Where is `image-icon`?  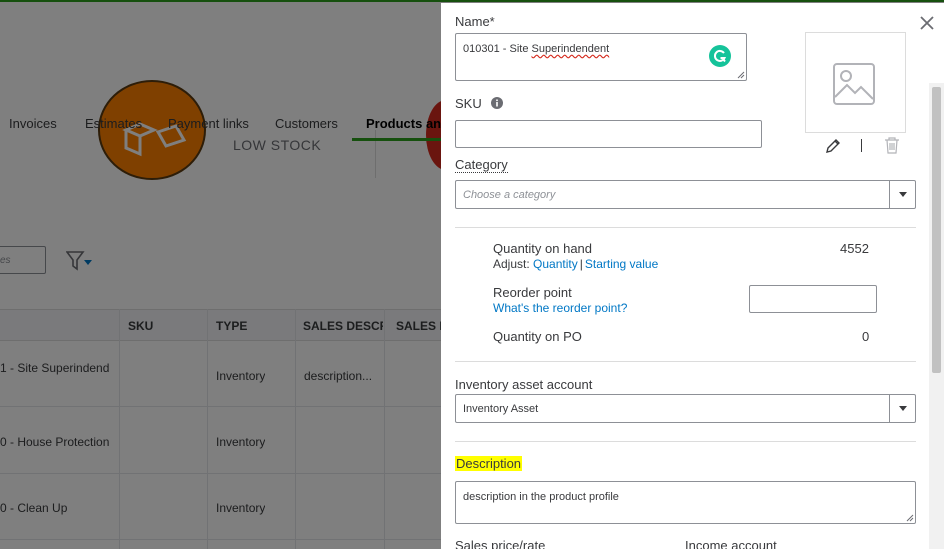 image-icon is located at coordinates (854, 84).